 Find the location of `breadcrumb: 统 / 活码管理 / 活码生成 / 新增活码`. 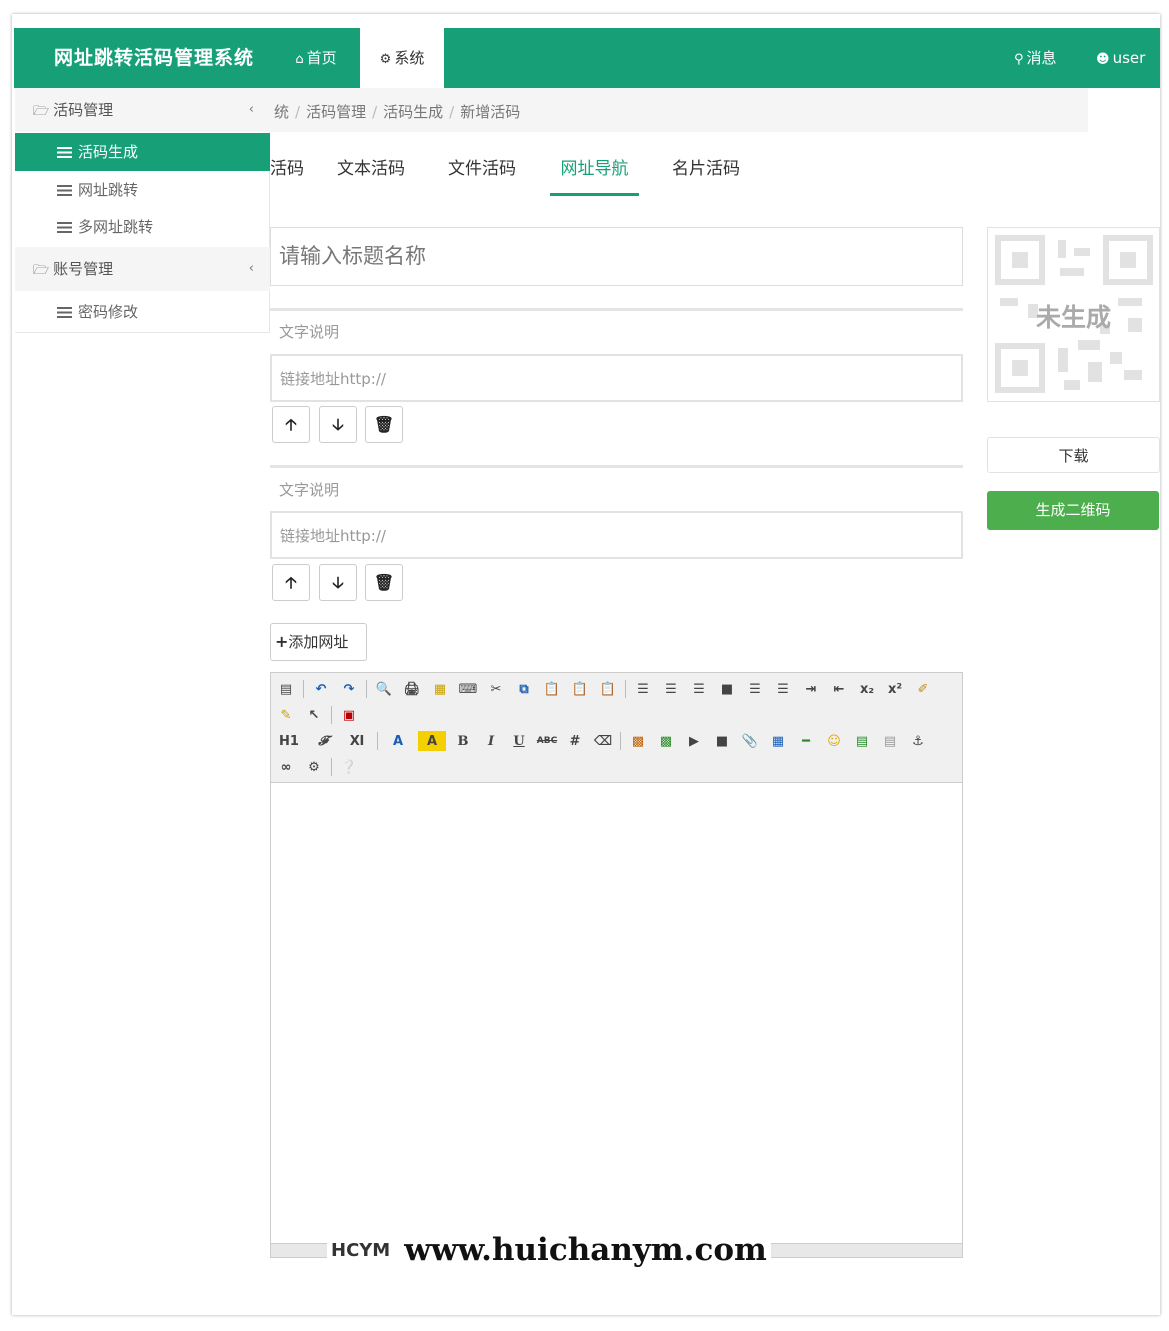

breadcrumb: 统 / 活码管理 / 活码生成 / 新增活码 is located at coordinates (679, 110).